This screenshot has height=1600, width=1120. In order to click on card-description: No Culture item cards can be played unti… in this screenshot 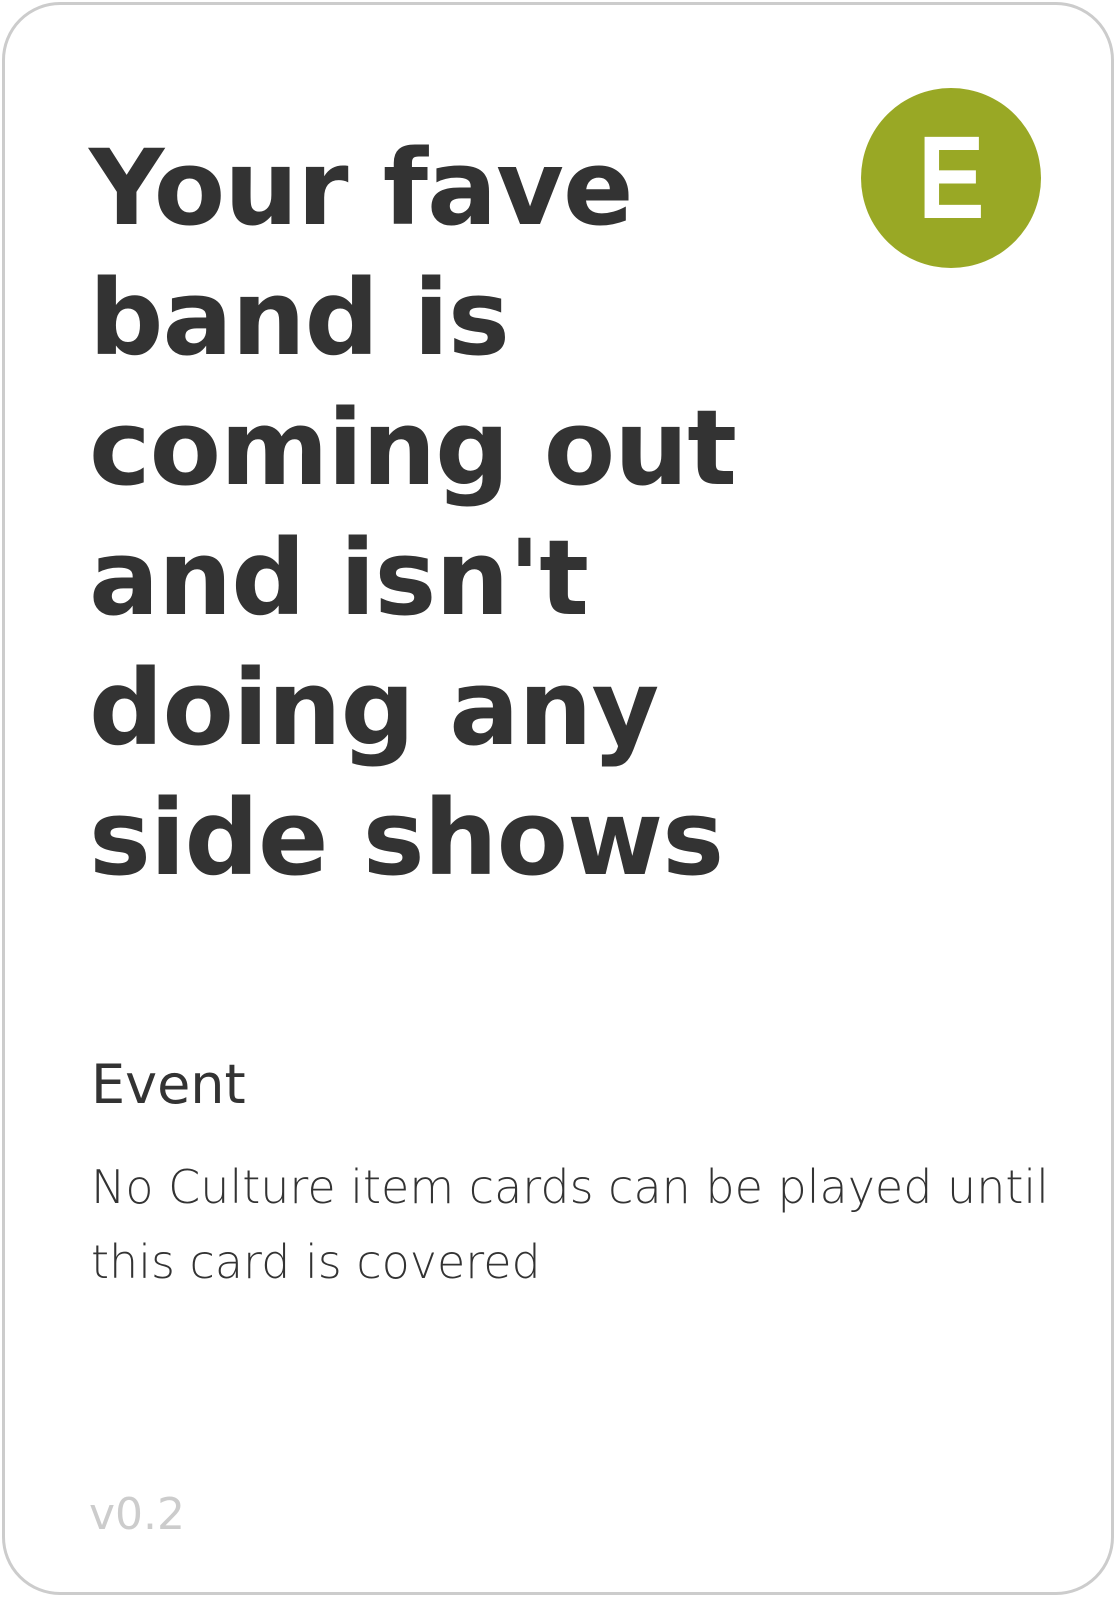, I will do `click(570, 1224)`.